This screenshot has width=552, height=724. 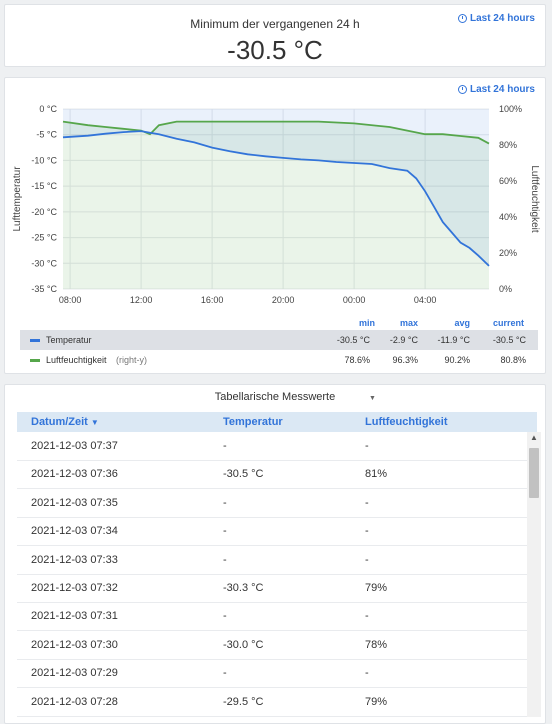 What do you see at coordinates (74, 531) in the screenshot?
I see `cell-datetime: 2021-12-03 07:34` at bounding box center [74, 531].